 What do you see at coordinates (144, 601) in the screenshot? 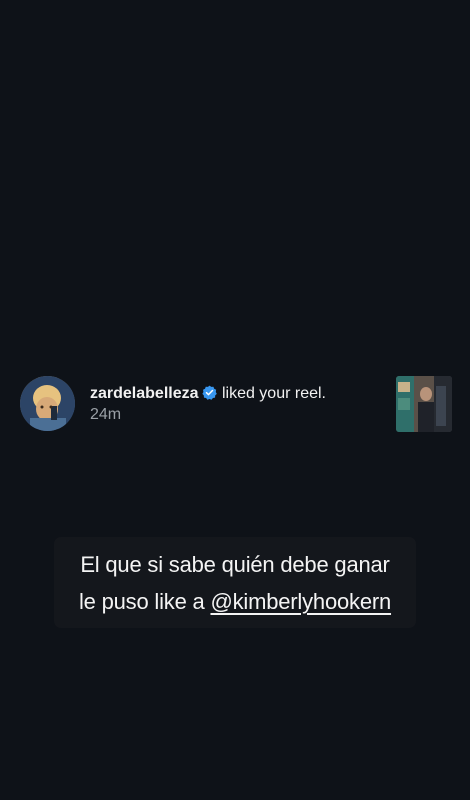
I see `caption-line-2-prefix: le puso like a` at bounding box center [144, 601].